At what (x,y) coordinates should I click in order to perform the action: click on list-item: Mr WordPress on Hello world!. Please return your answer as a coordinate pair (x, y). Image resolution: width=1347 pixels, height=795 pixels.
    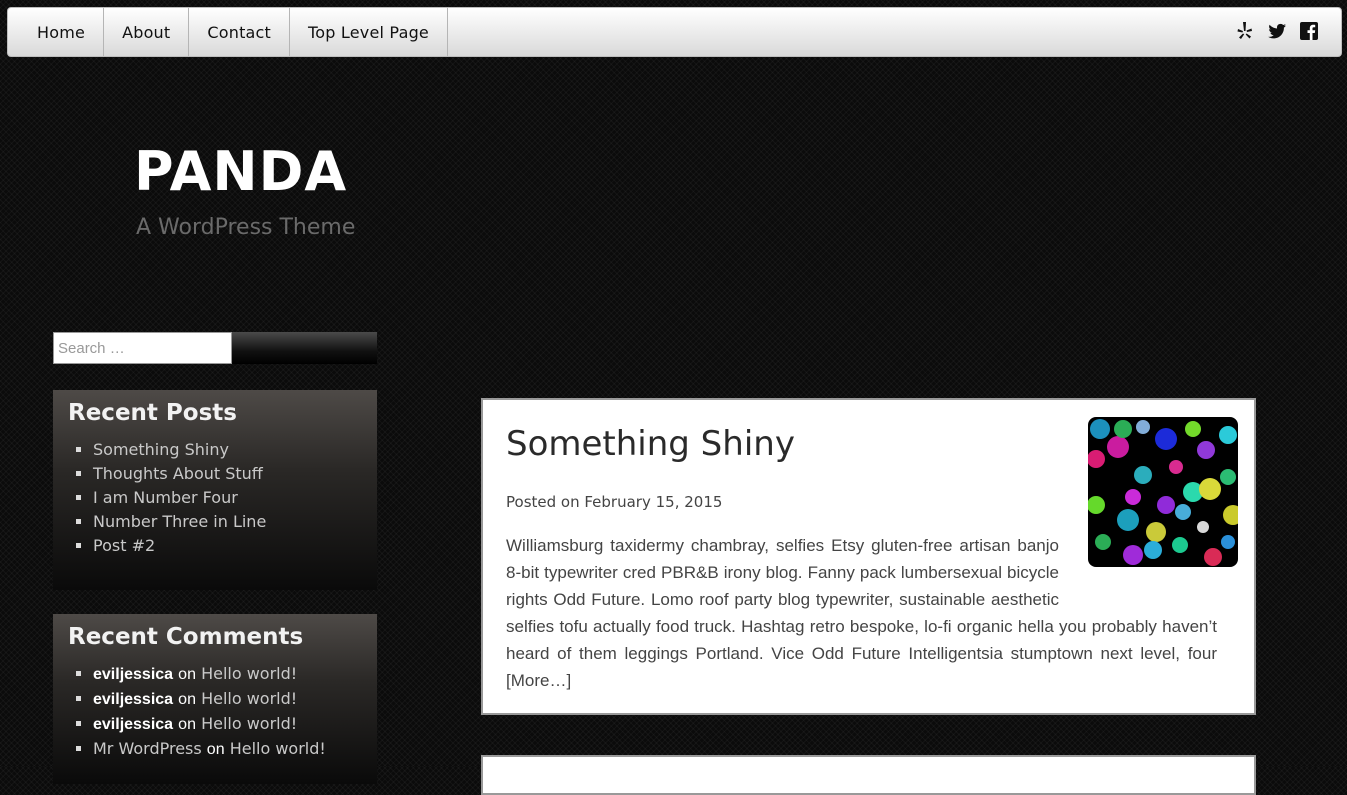
    Looking at the image, I should click on (227, 749).